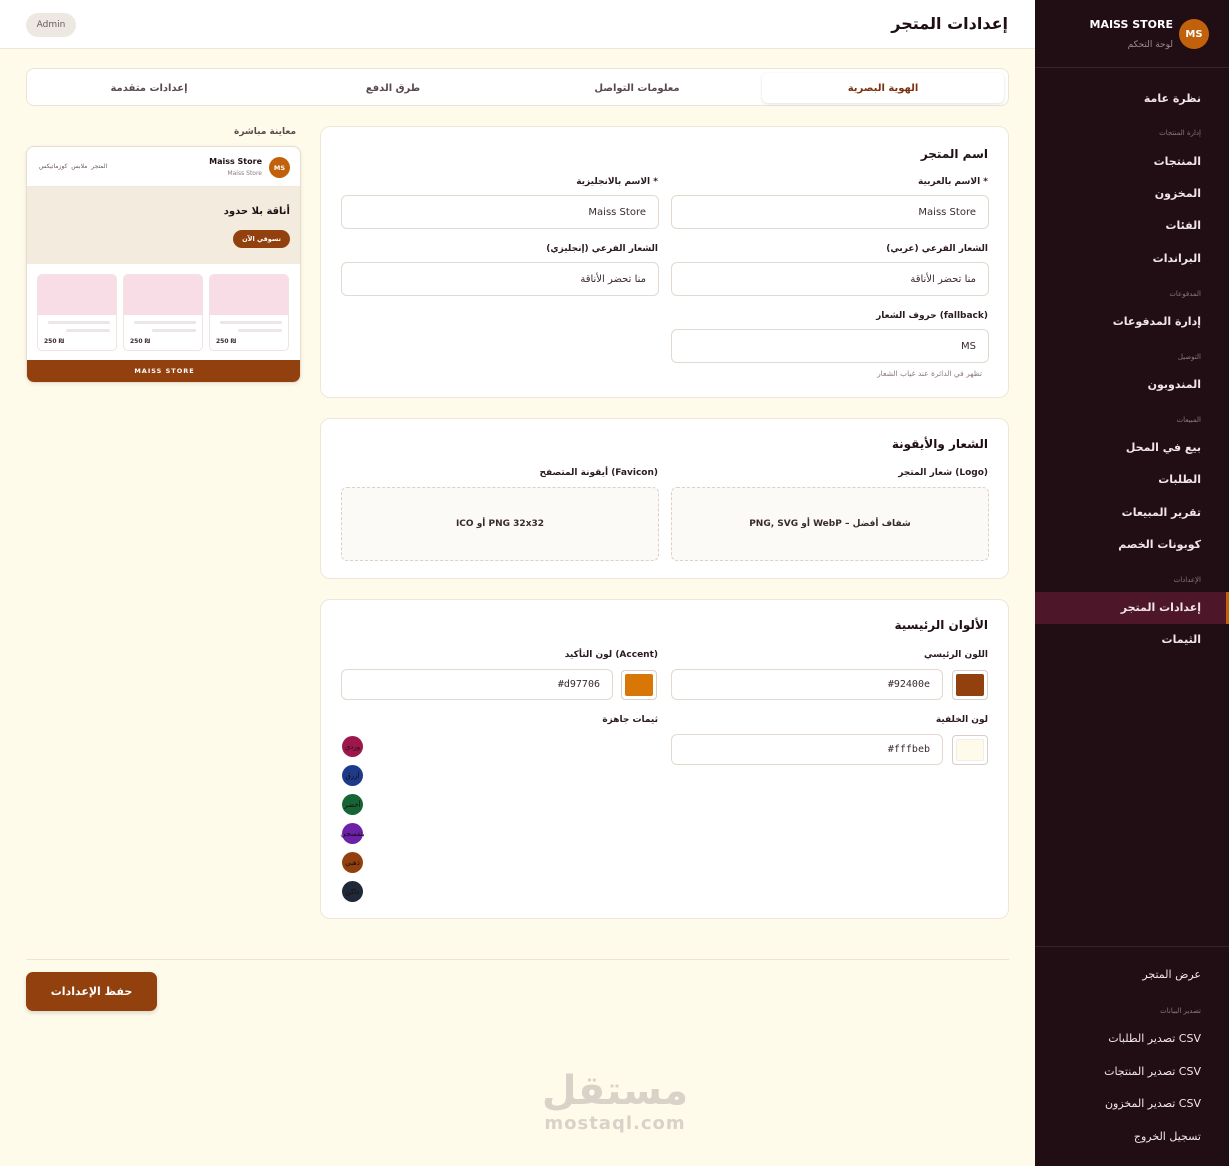 The image size is (1229, 1166). I want to click on accent-color-swatch, so click(639, 685).